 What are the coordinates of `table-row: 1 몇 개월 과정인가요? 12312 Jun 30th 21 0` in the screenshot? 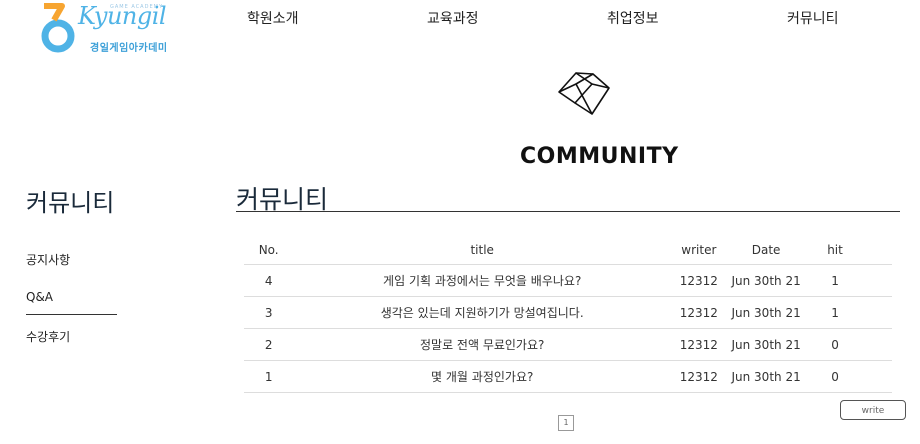 It's located at (568, 376).